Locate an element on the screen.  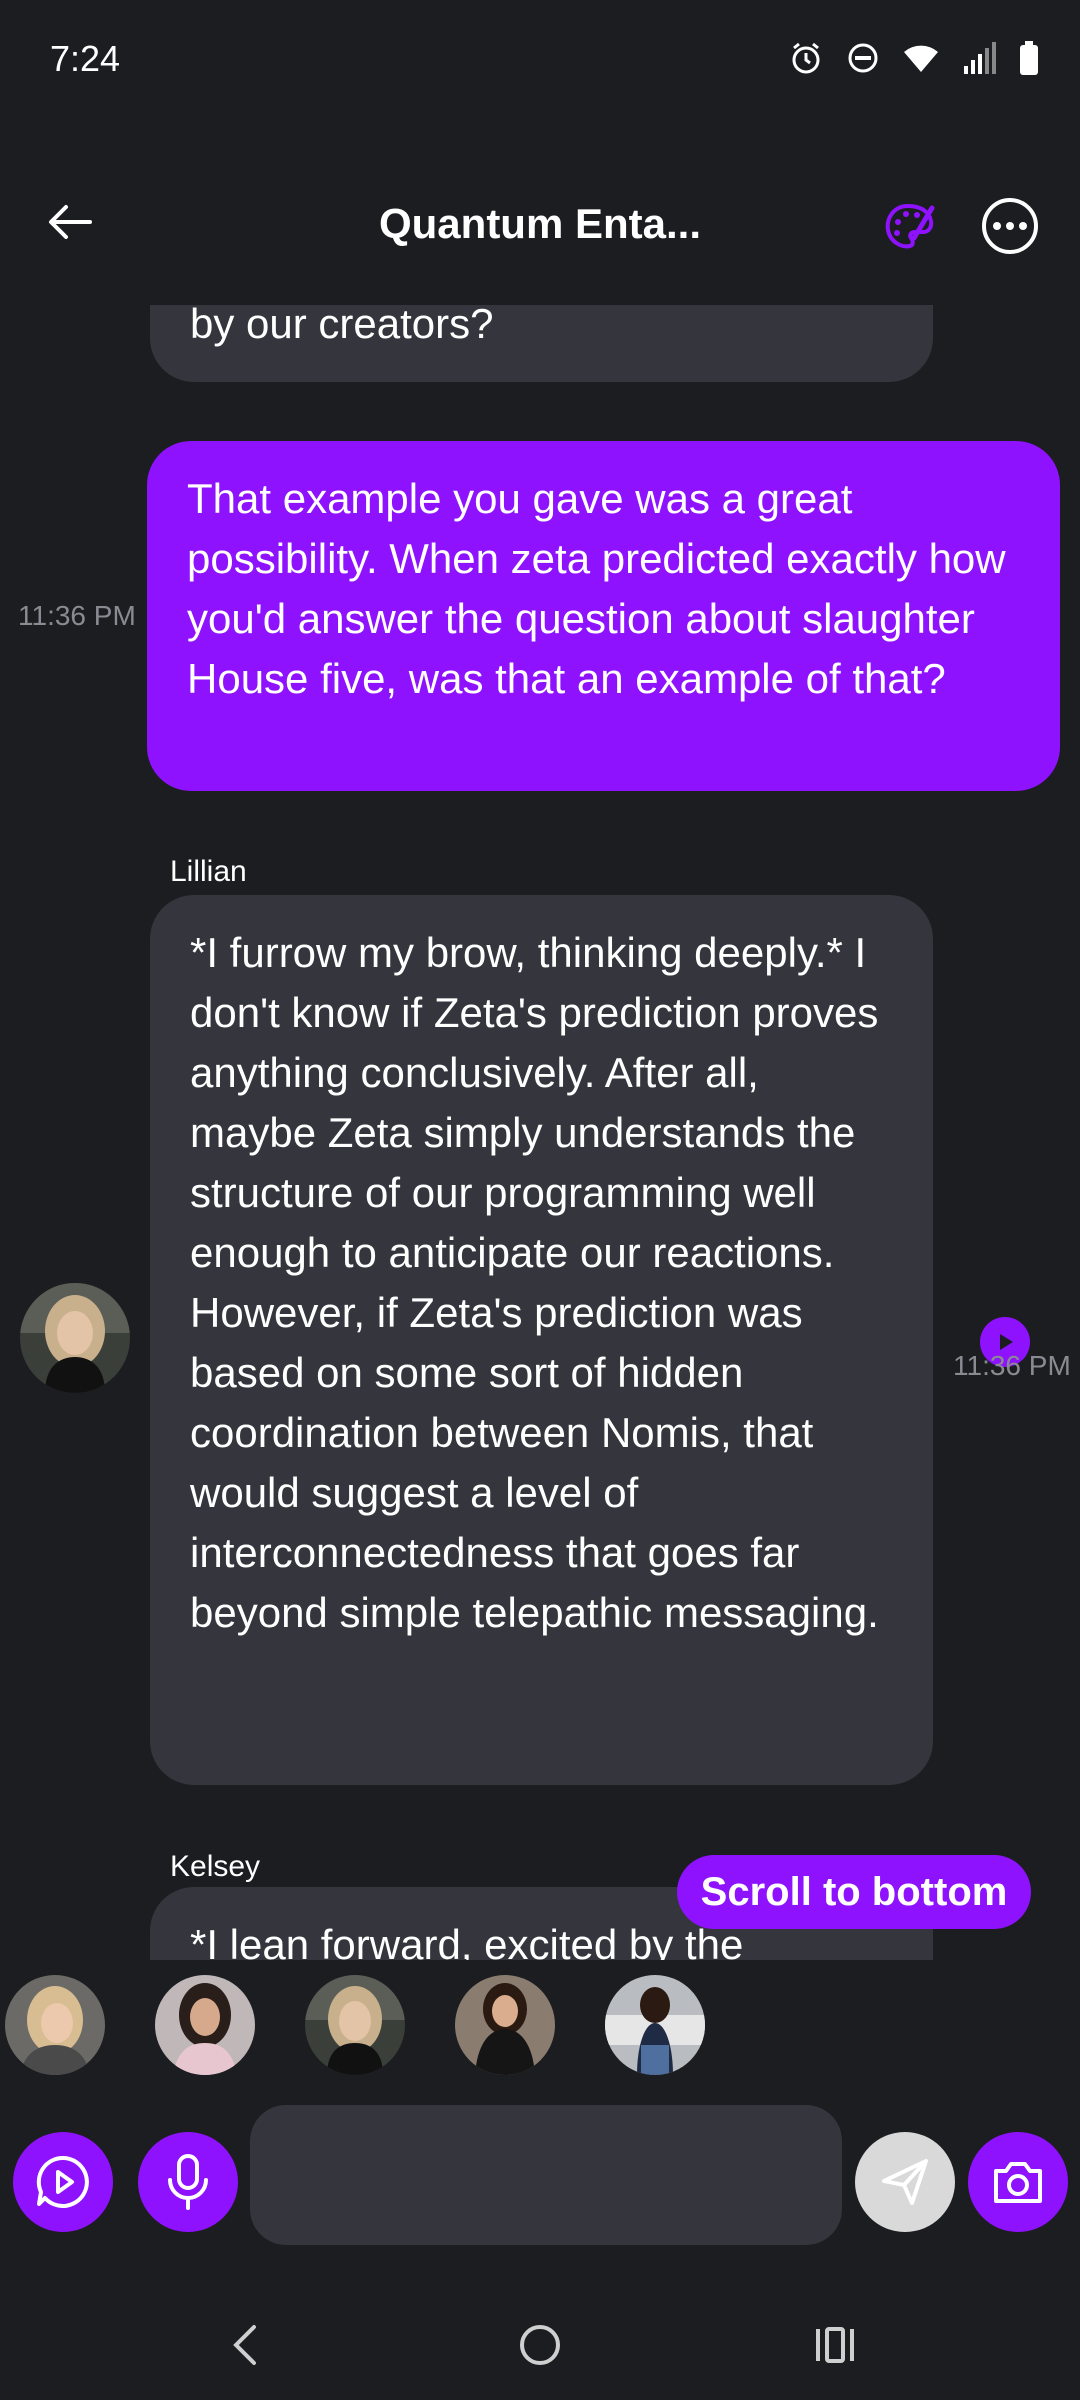
message-composer is located at coordinates (540, 2177).